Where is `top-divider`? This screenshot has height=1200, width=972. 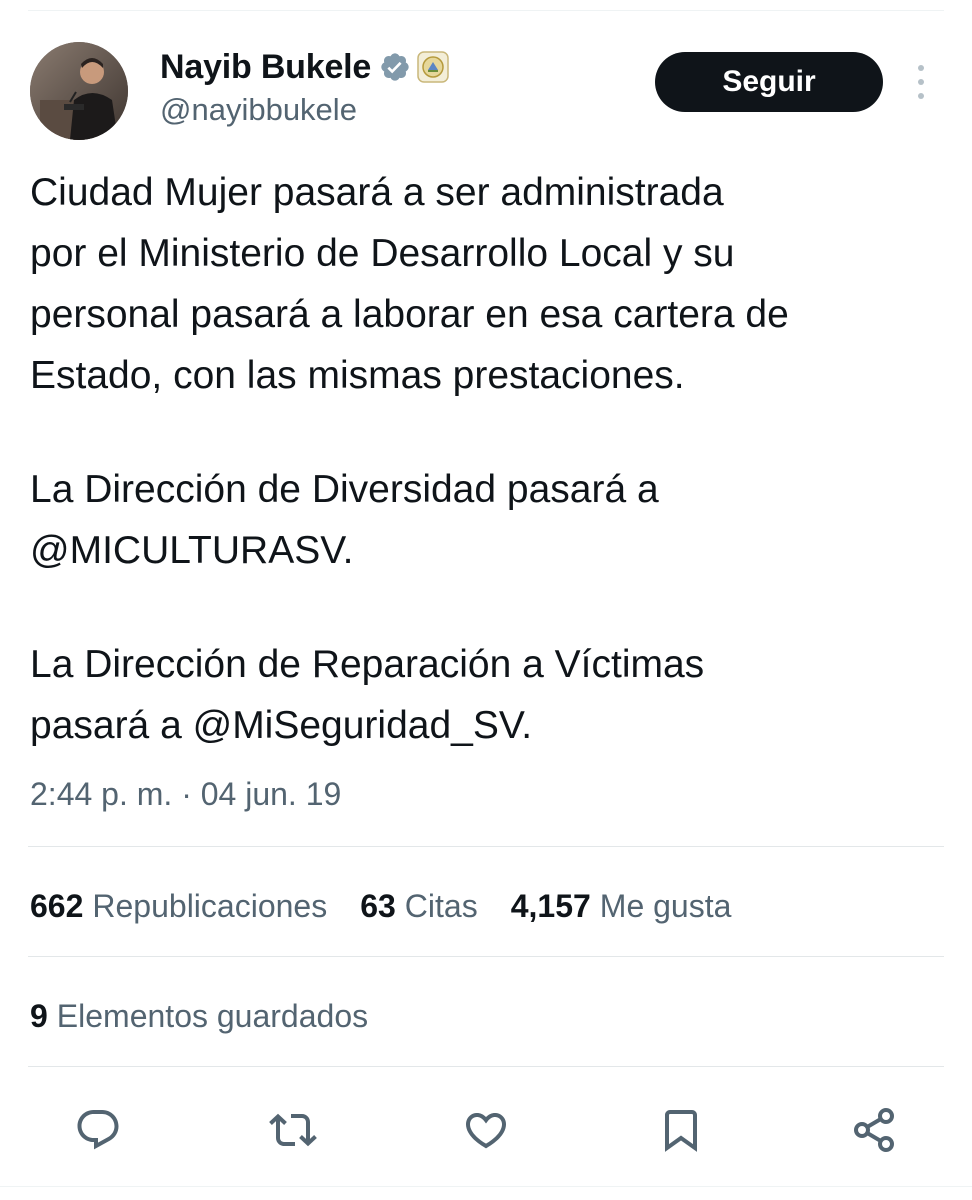
top-divider is located at coordinates (486, 10).